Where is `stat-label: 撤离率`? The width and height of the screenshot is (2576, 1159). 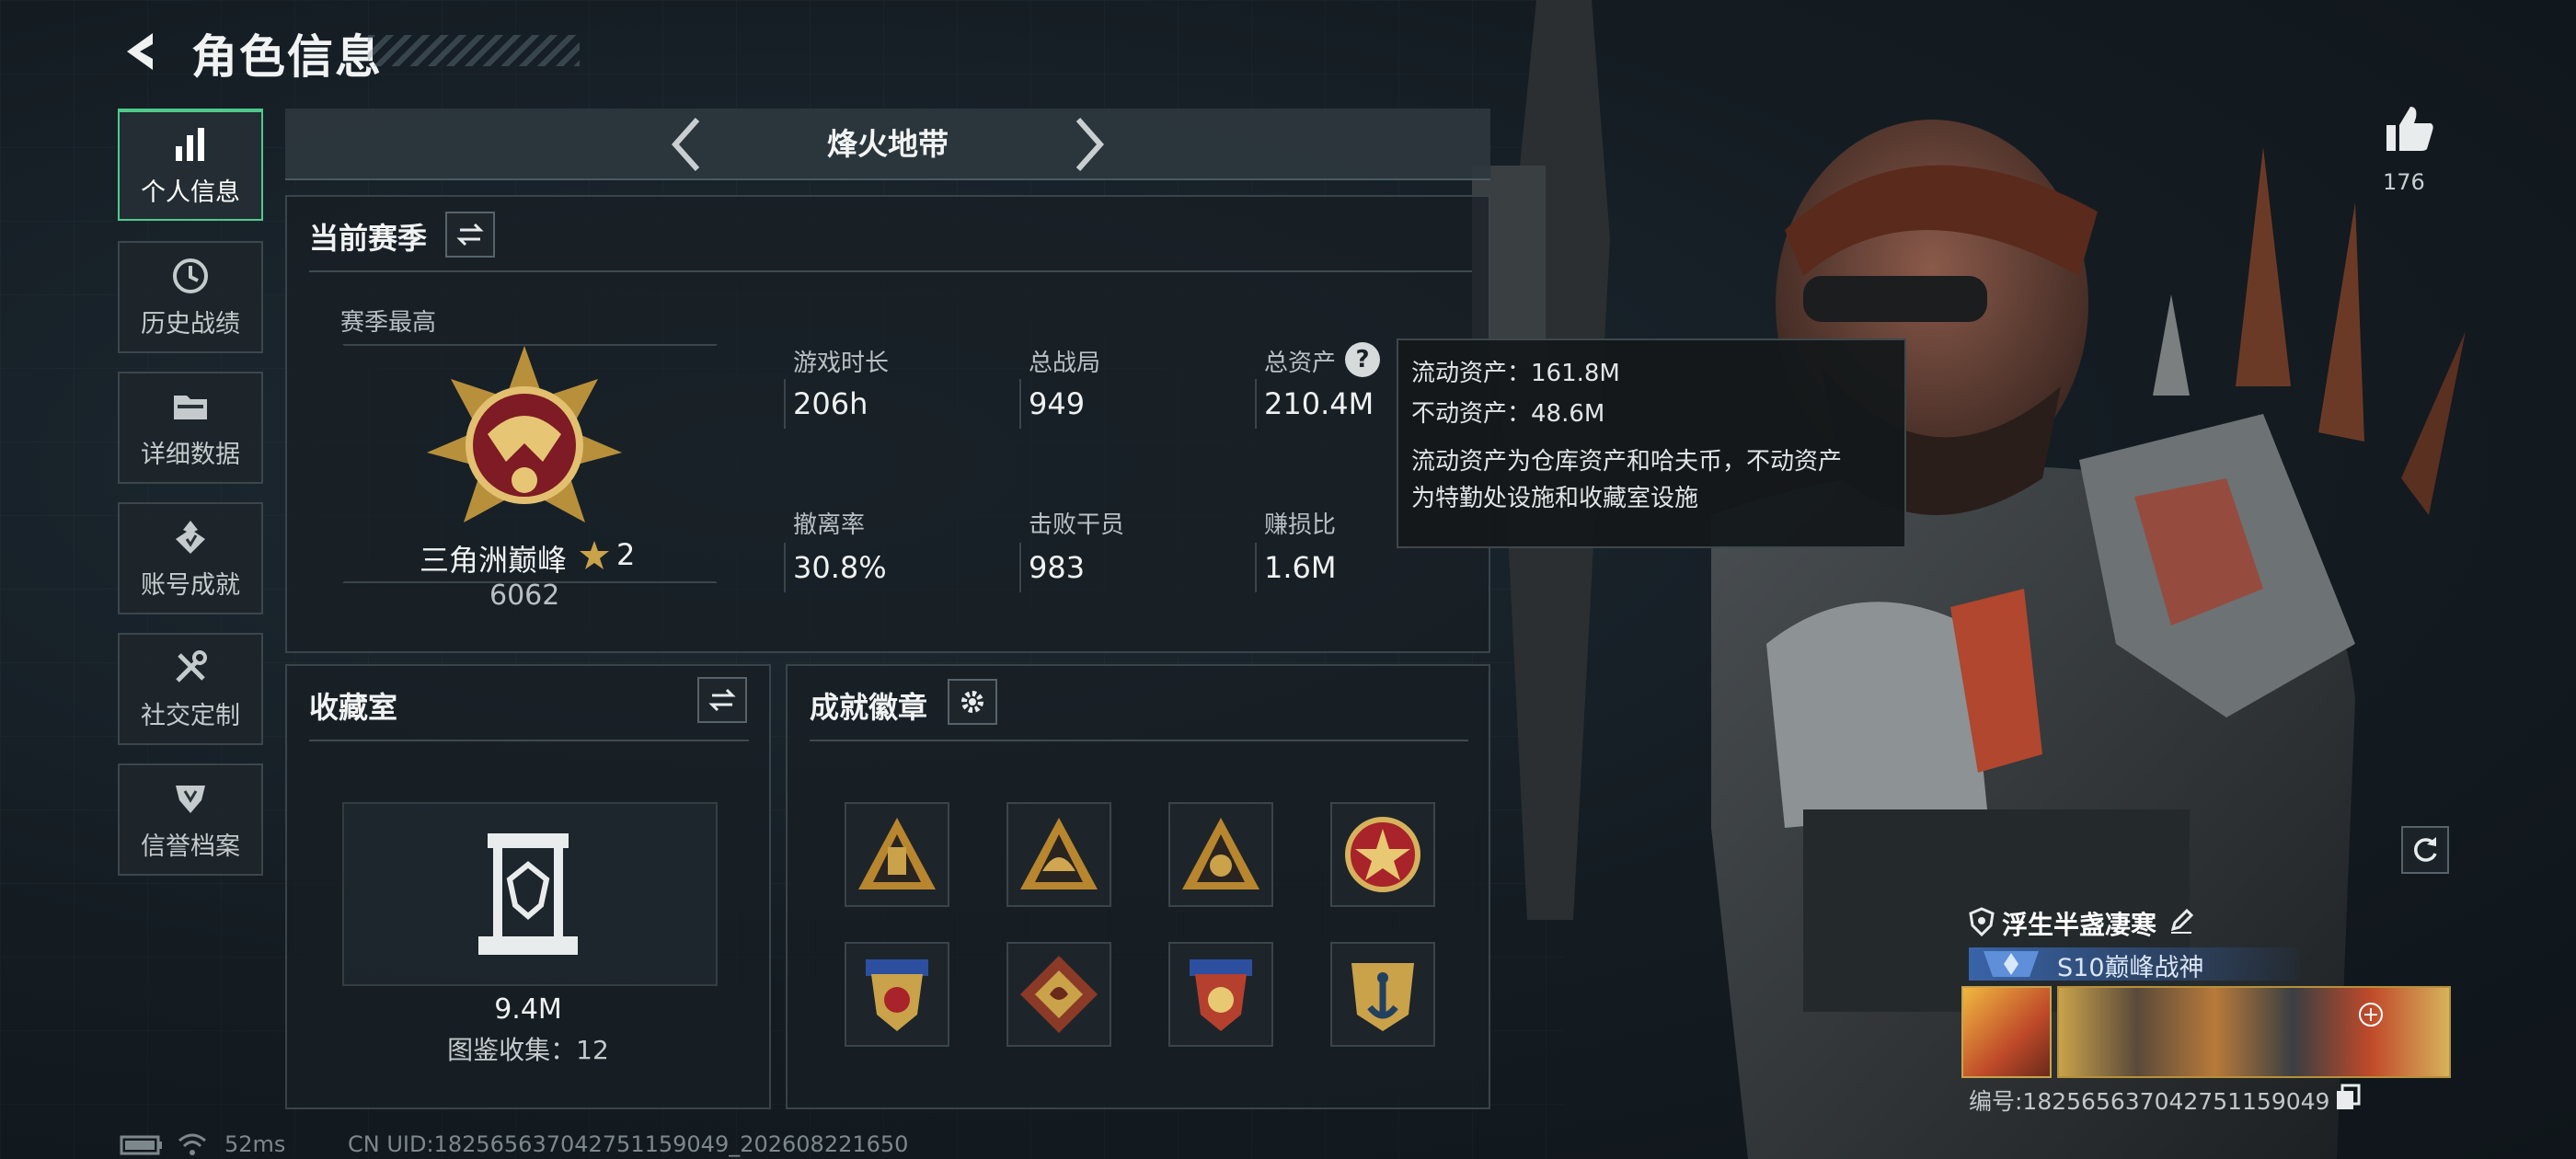 stat-label: 撤离率 is located at coordinates (829, 525).